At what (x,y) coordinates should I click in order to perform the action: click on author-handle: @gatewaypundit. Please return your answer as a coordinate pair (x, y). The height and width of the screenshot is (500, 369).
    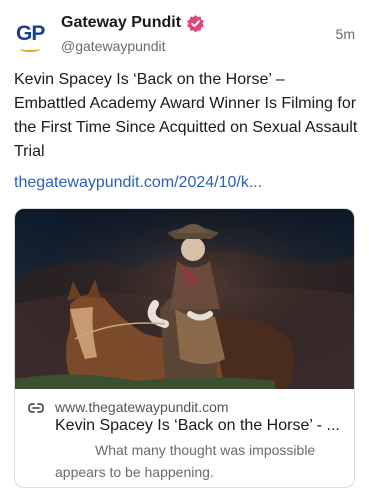
    Looking at the image, I should click on (113, 46).